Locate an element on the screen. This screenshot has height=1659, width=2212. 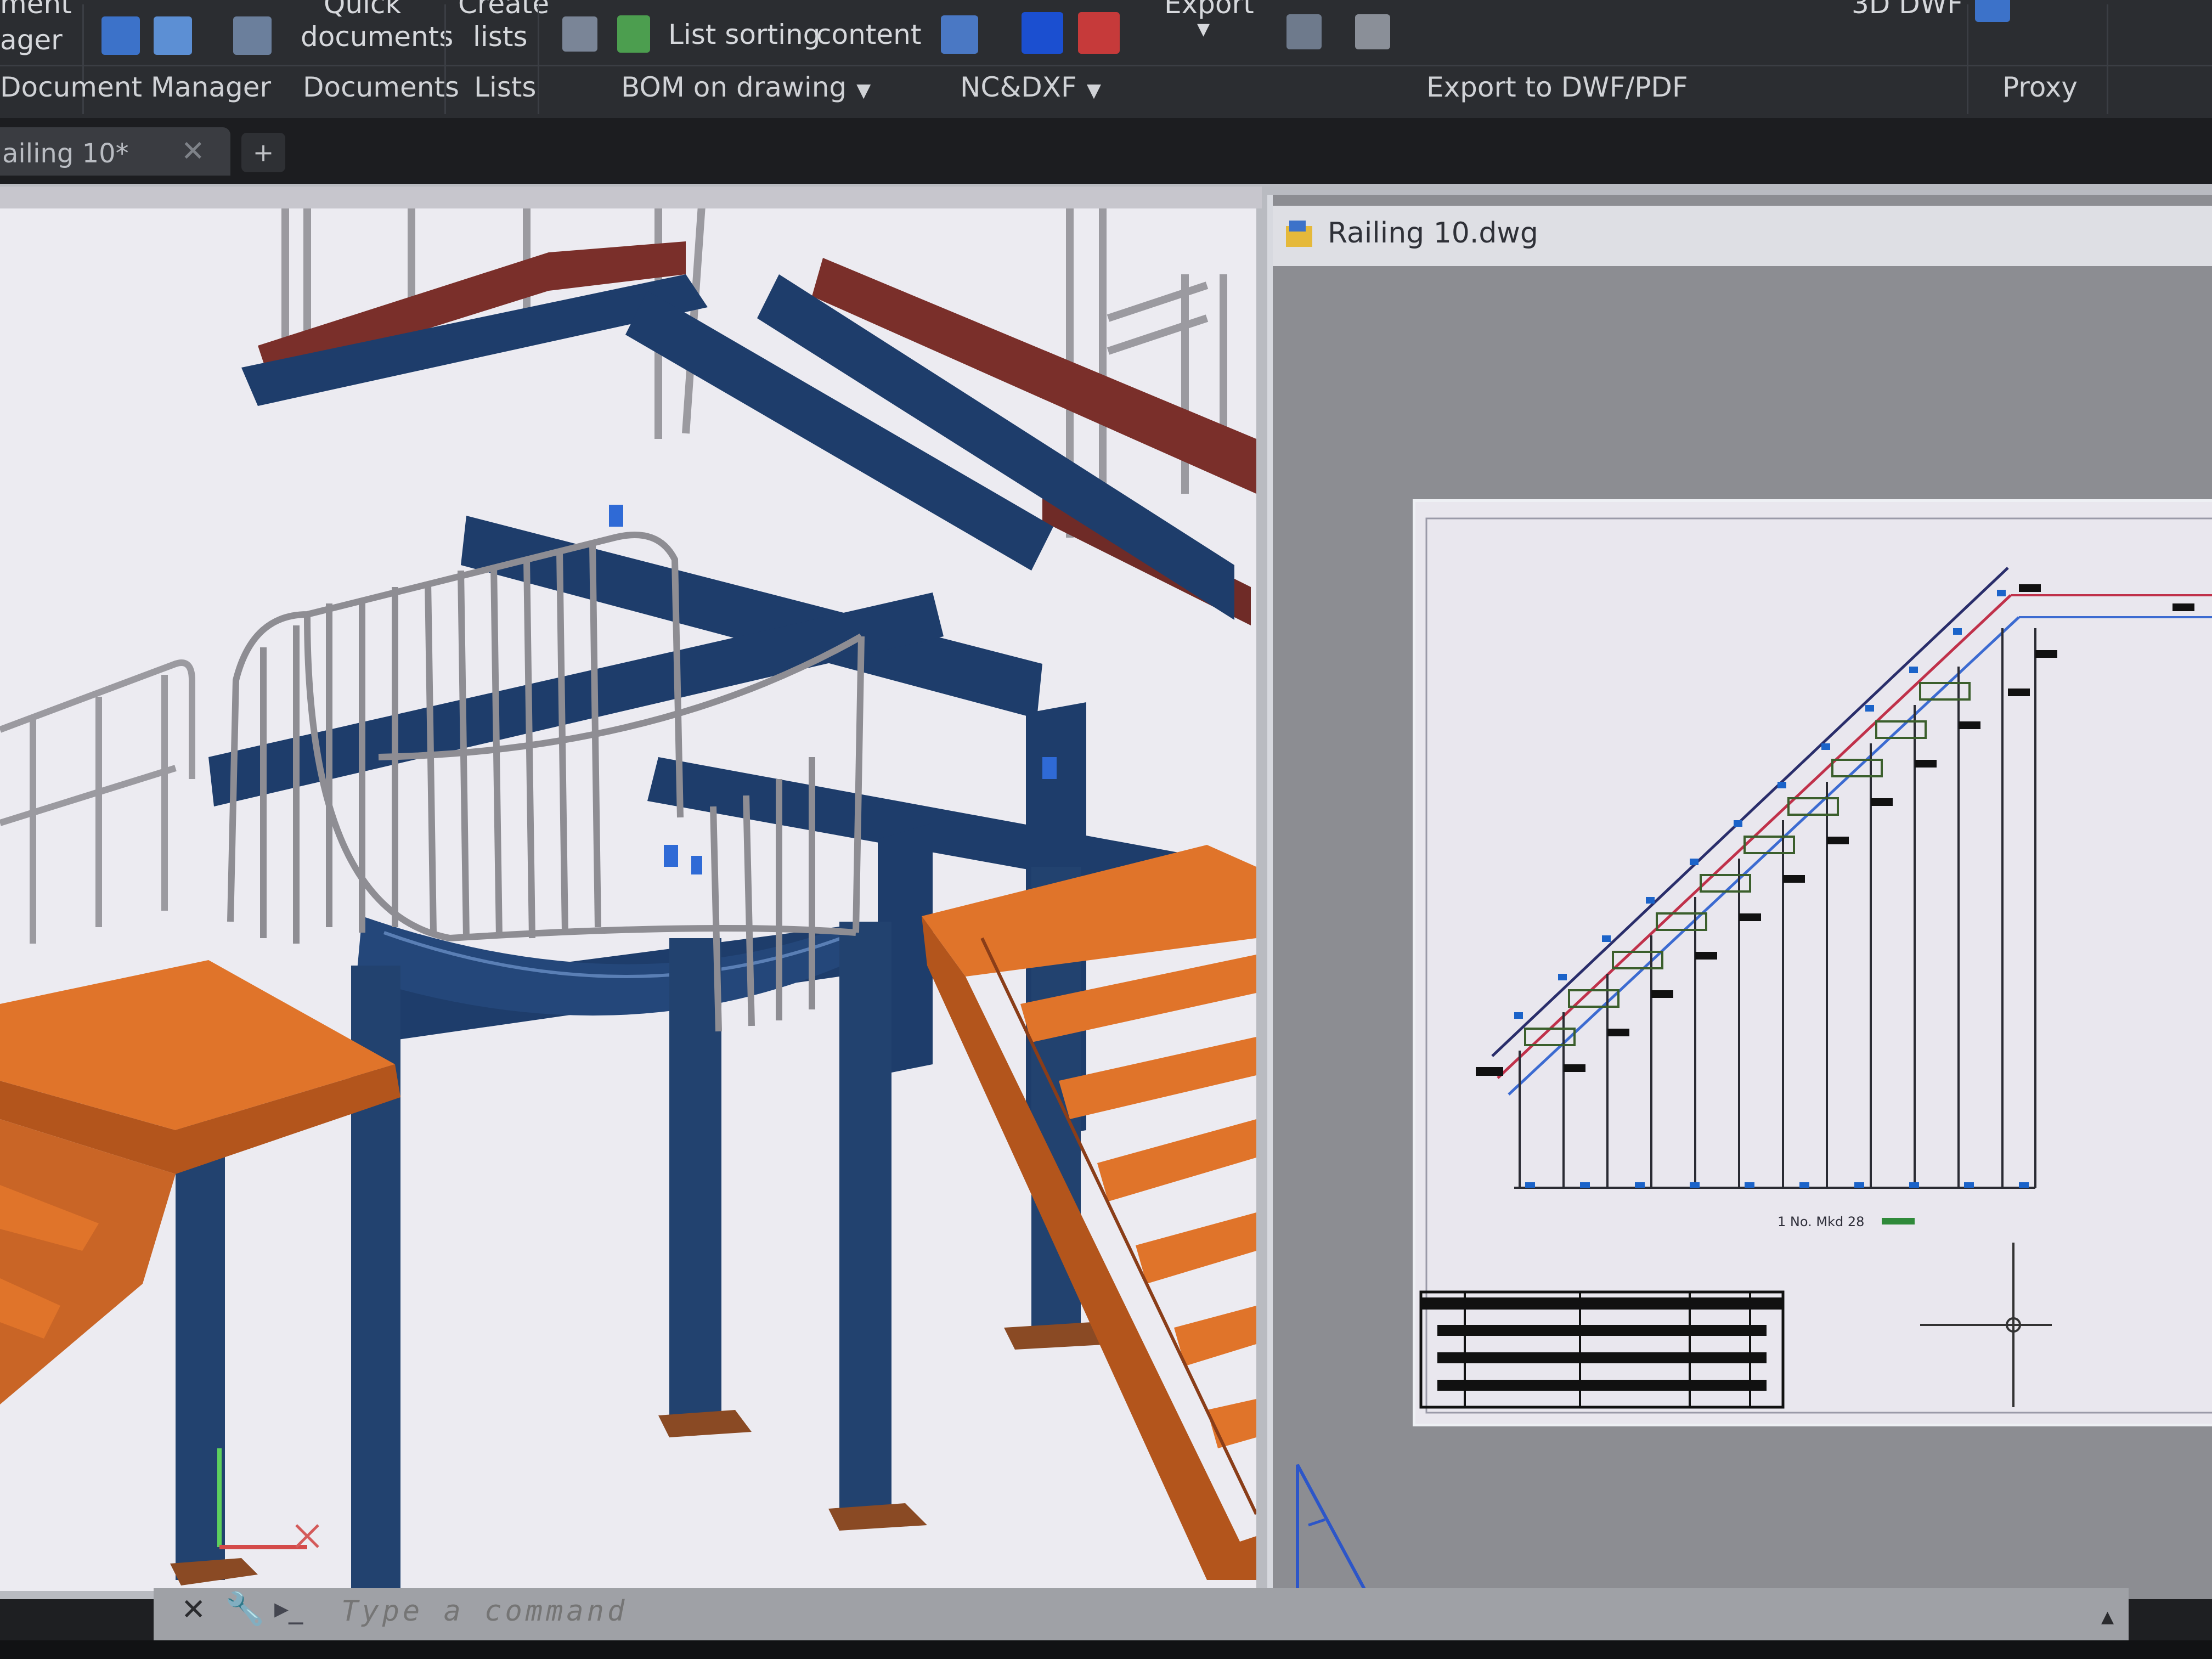
dxf-file-icon is located at coordinates (1099, 33).